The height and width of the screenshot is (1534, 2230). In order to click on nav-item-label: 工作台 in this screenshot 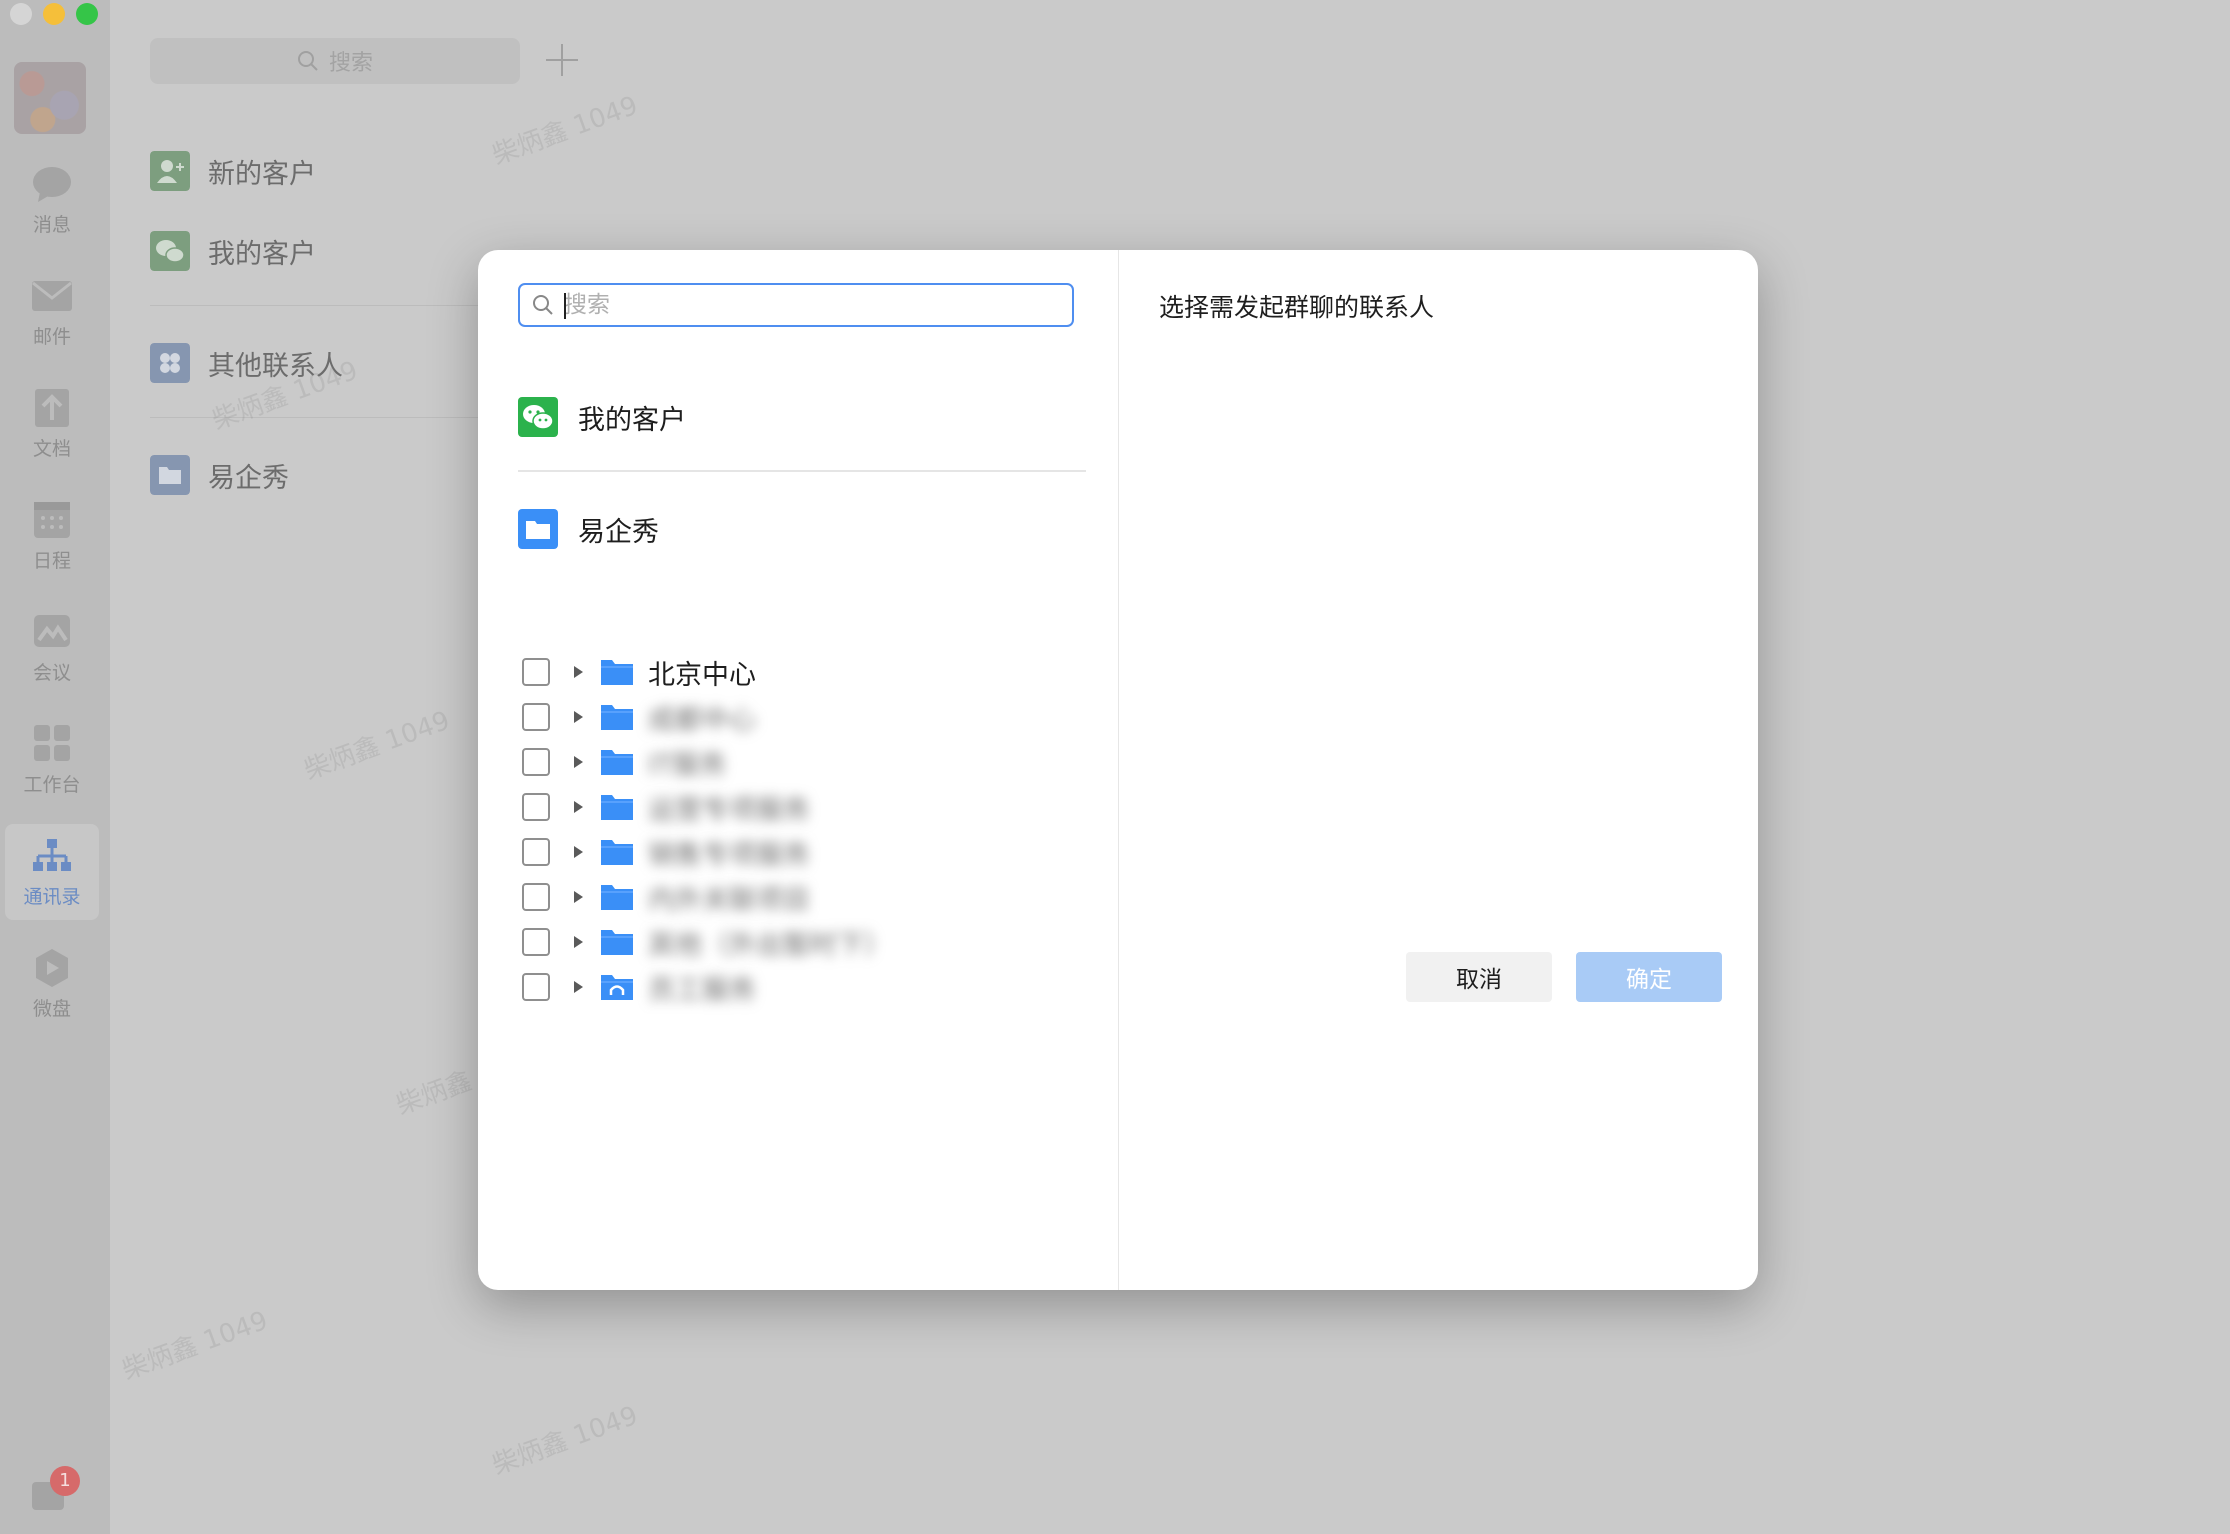, I will do `click(52, 784)`.